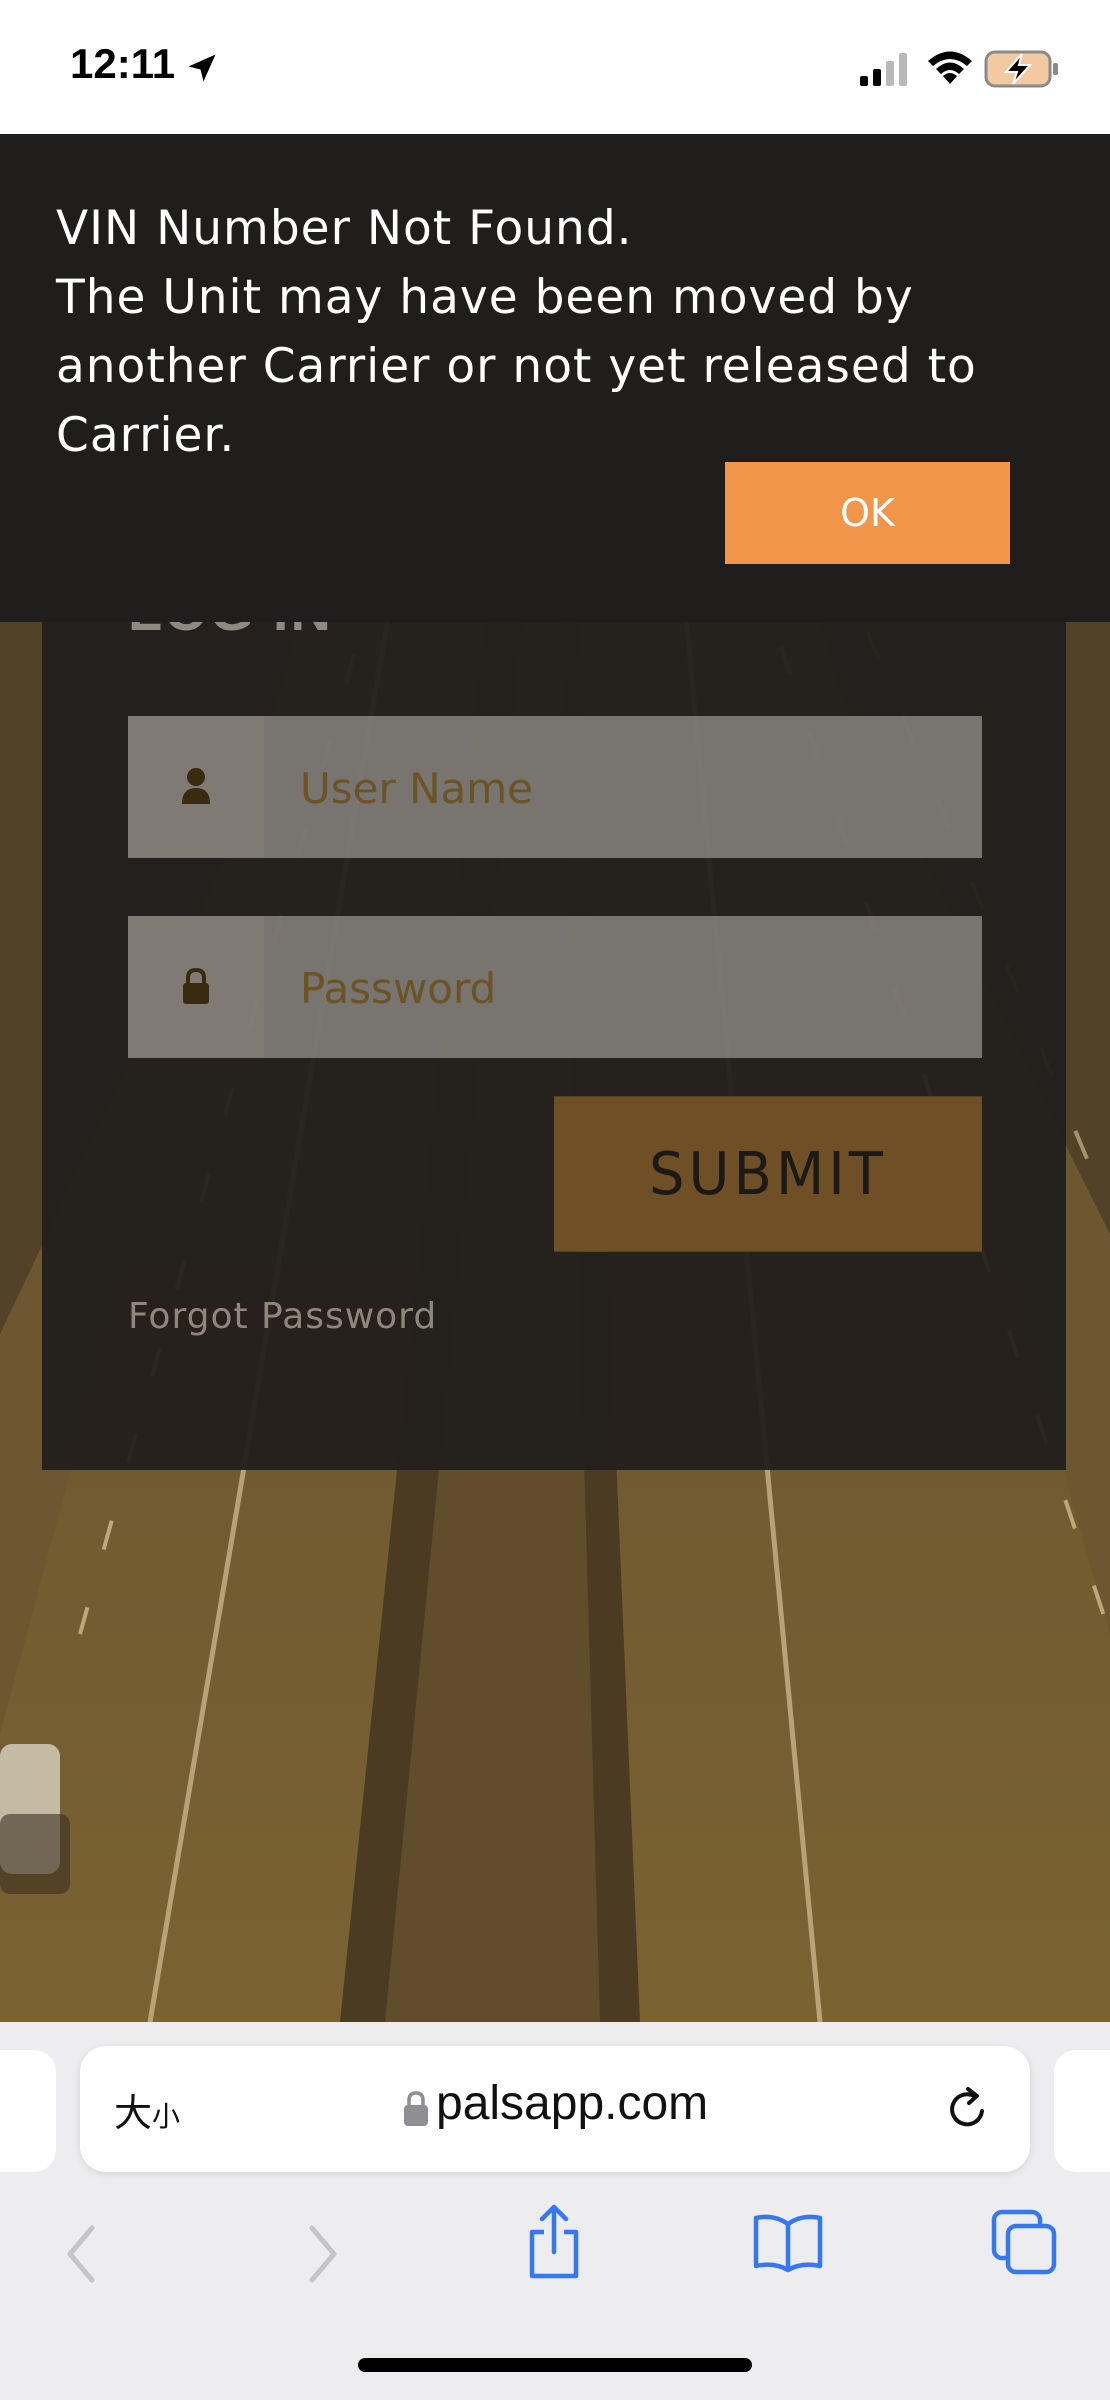  I want to click on forgot-password-link: Forgot Password, so click(282, 1316).